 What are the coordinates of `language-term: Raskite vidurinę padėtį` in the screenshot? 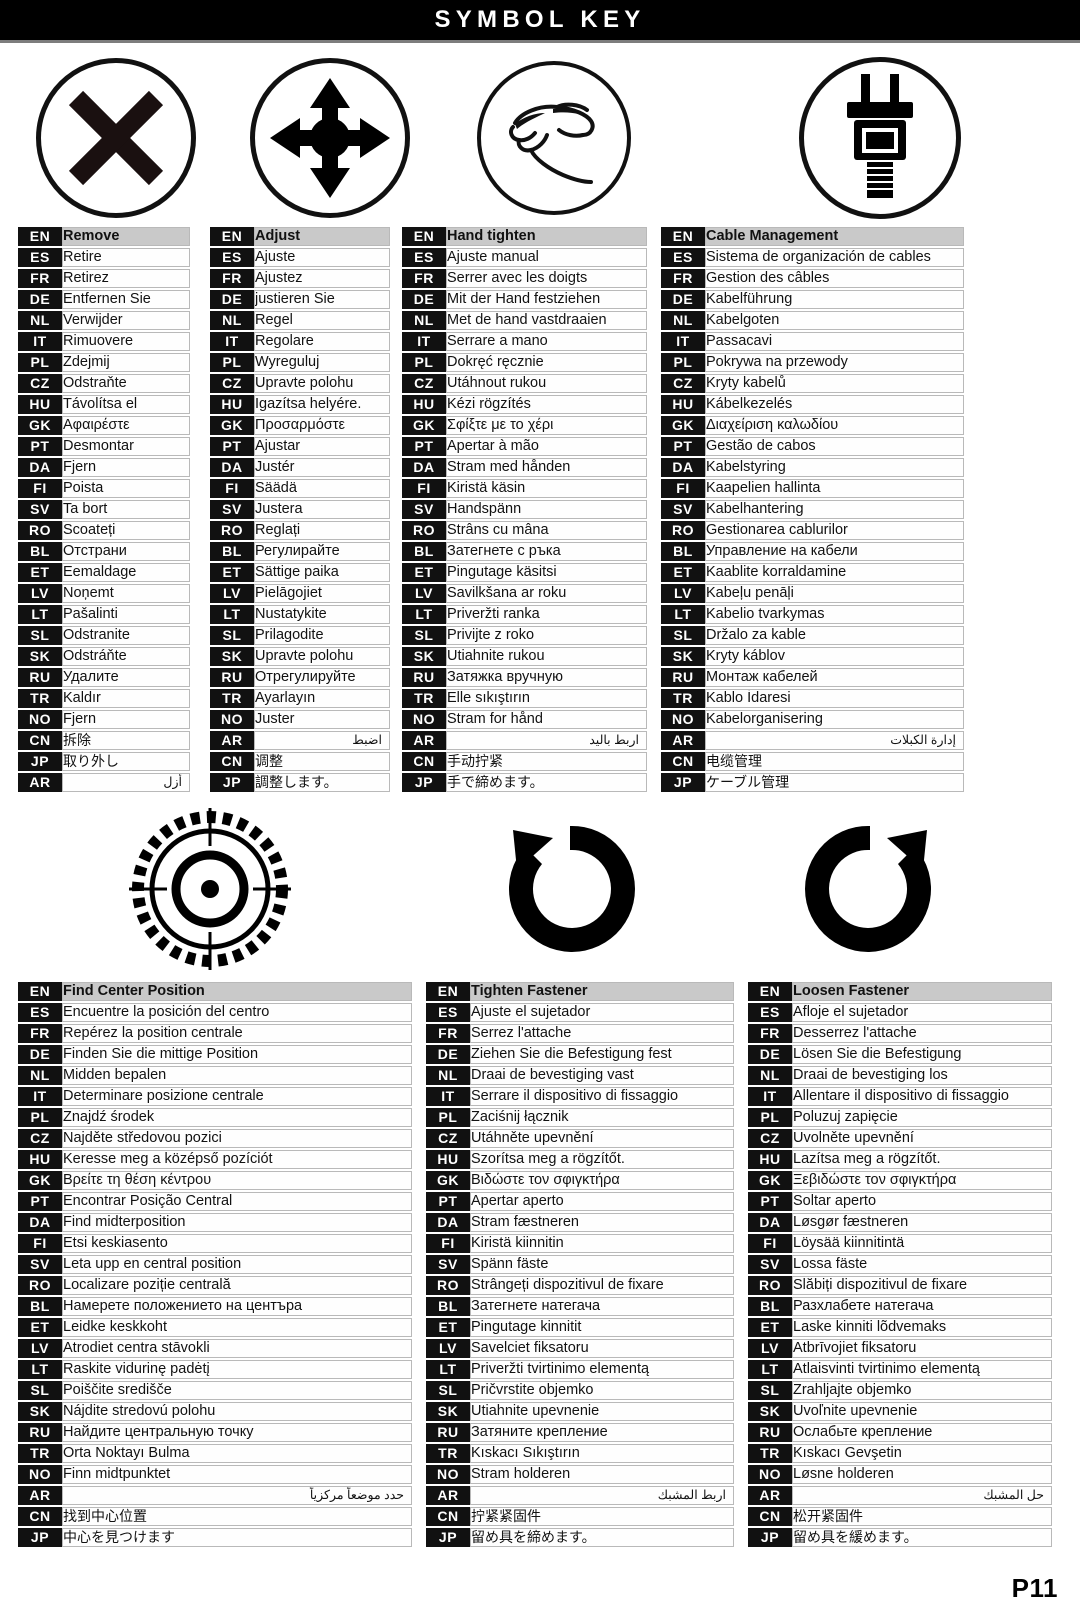 It's located at (237, 1369).